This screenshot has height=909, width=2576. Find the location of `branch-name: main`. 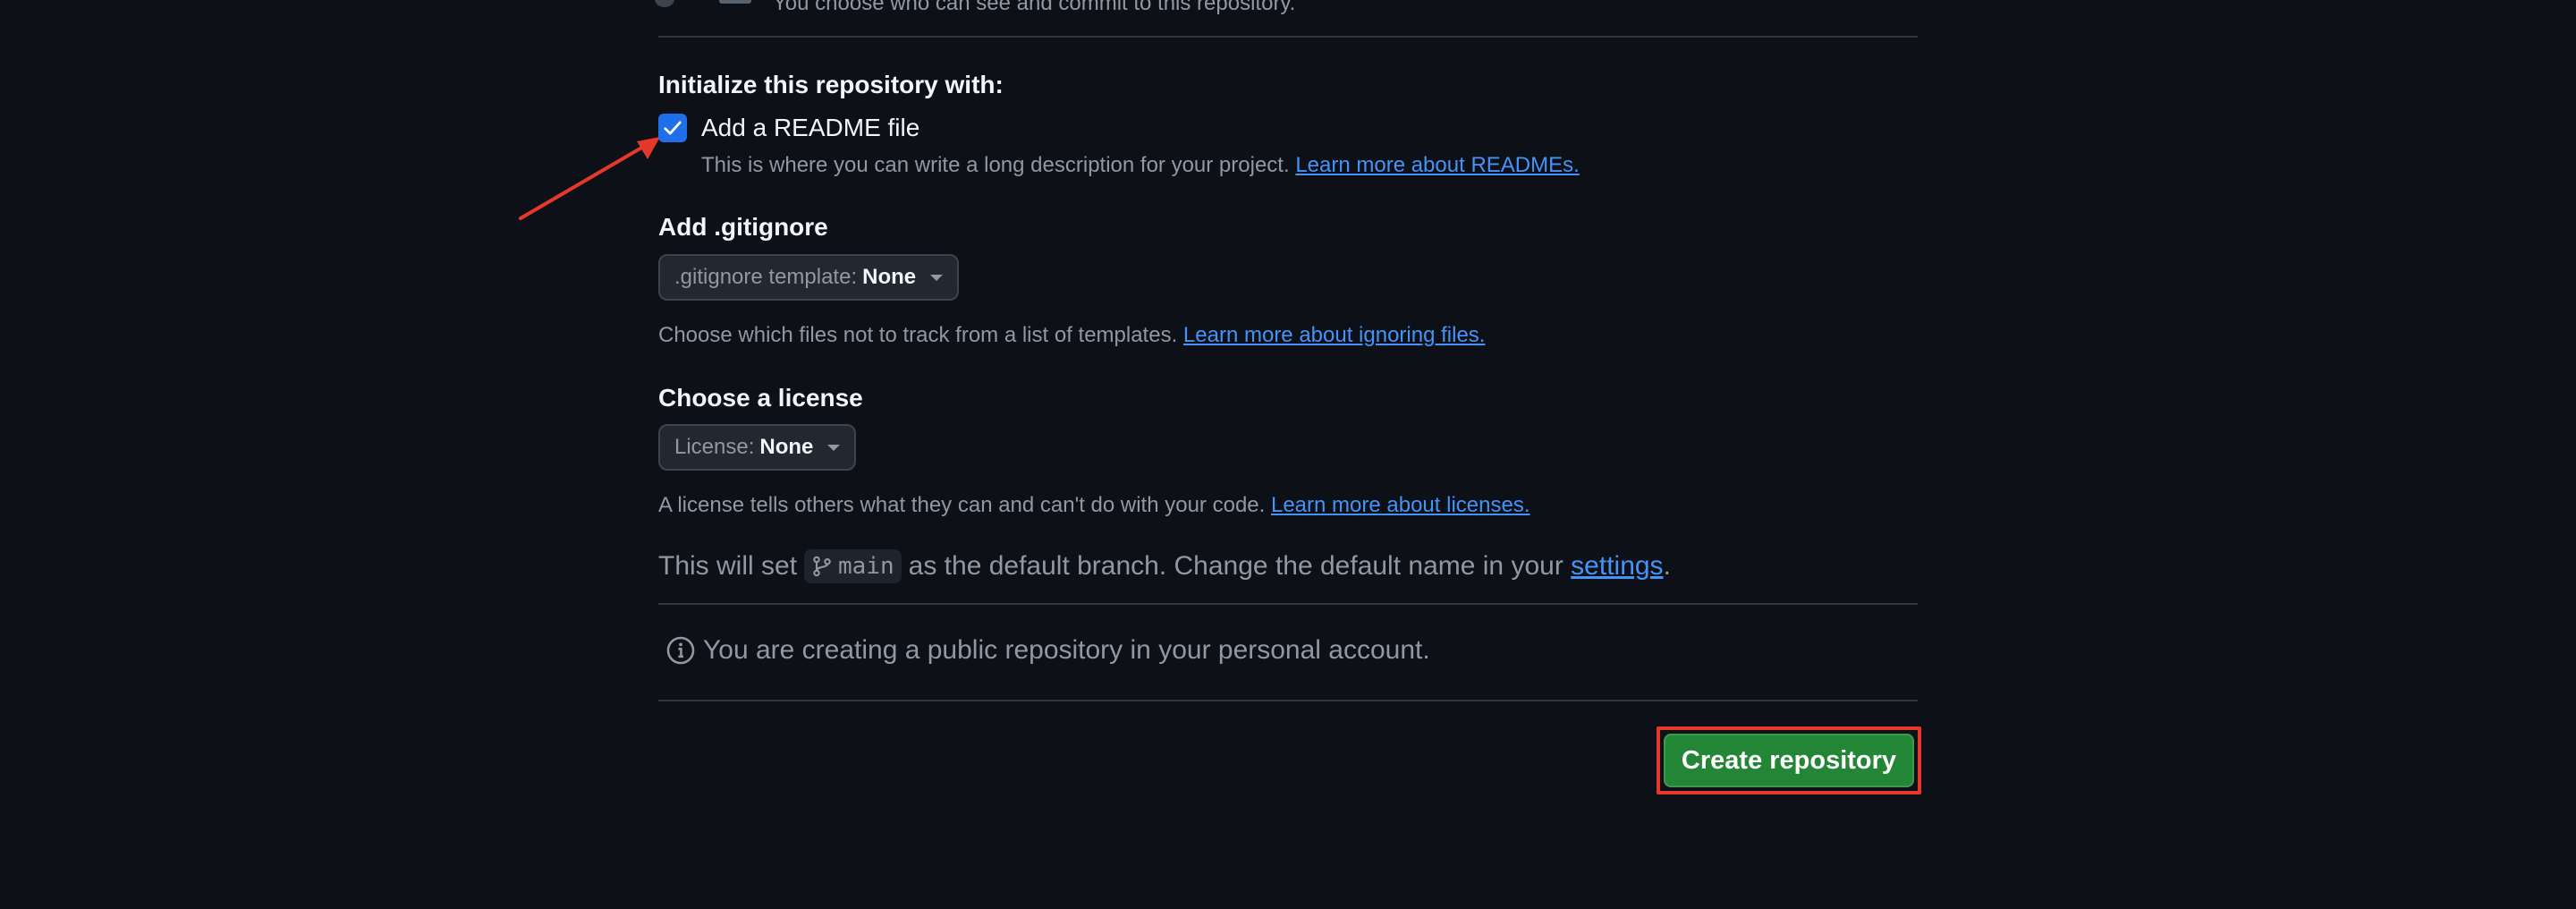

branch-name: main is located at coordinates (866, 566).